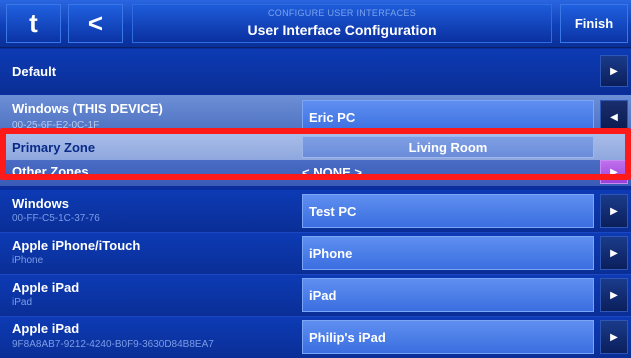 The height and width of the screenshot is (358, 631). I want to click on finish-button: Finish, so click(594, 23).